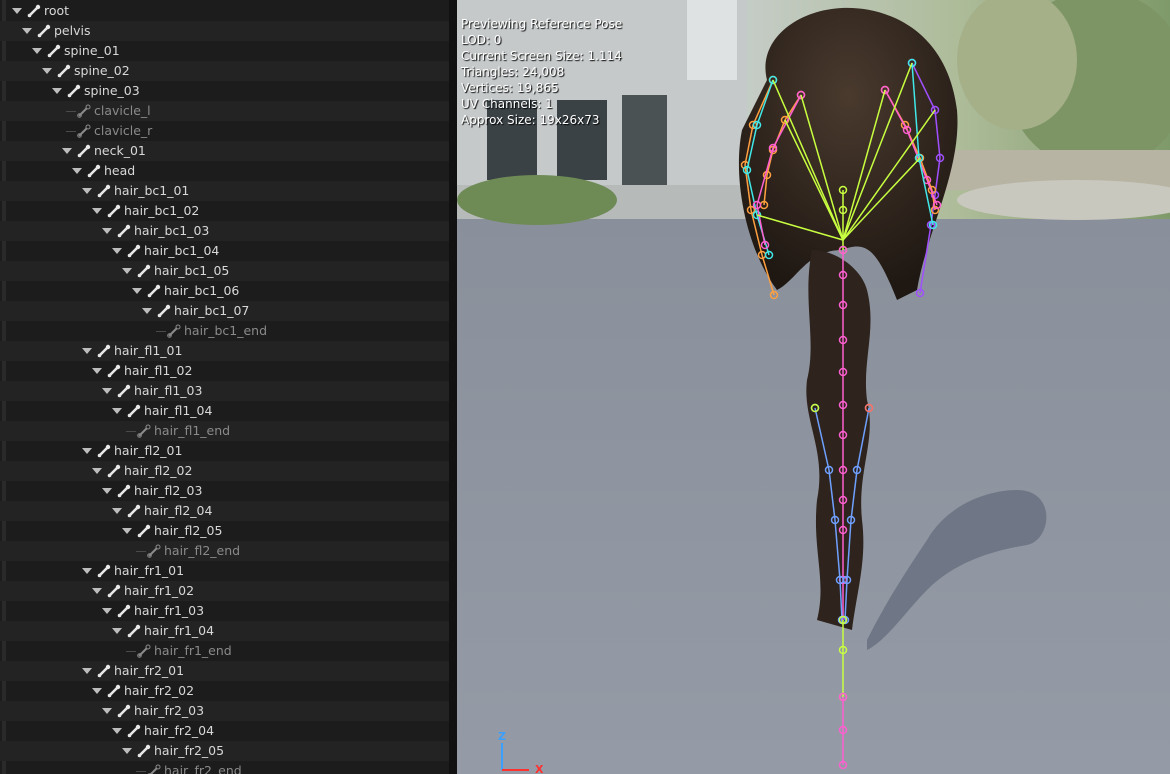  I want to click on bone-outline-icon, so click(174, 331).